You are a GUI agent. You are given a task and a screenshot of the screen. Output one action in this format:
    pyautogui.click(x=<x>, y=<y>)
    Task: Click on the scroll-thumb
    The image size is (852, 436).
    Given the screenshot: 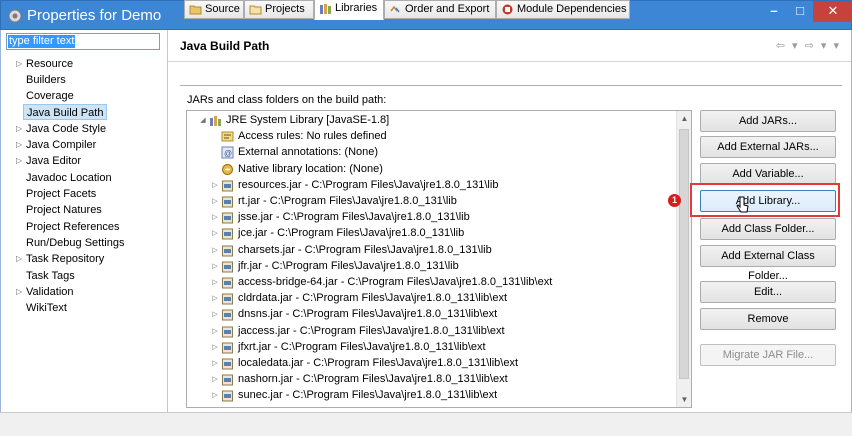 What is the action you would take?
    pyautogui.click(x=684, y=254)
    